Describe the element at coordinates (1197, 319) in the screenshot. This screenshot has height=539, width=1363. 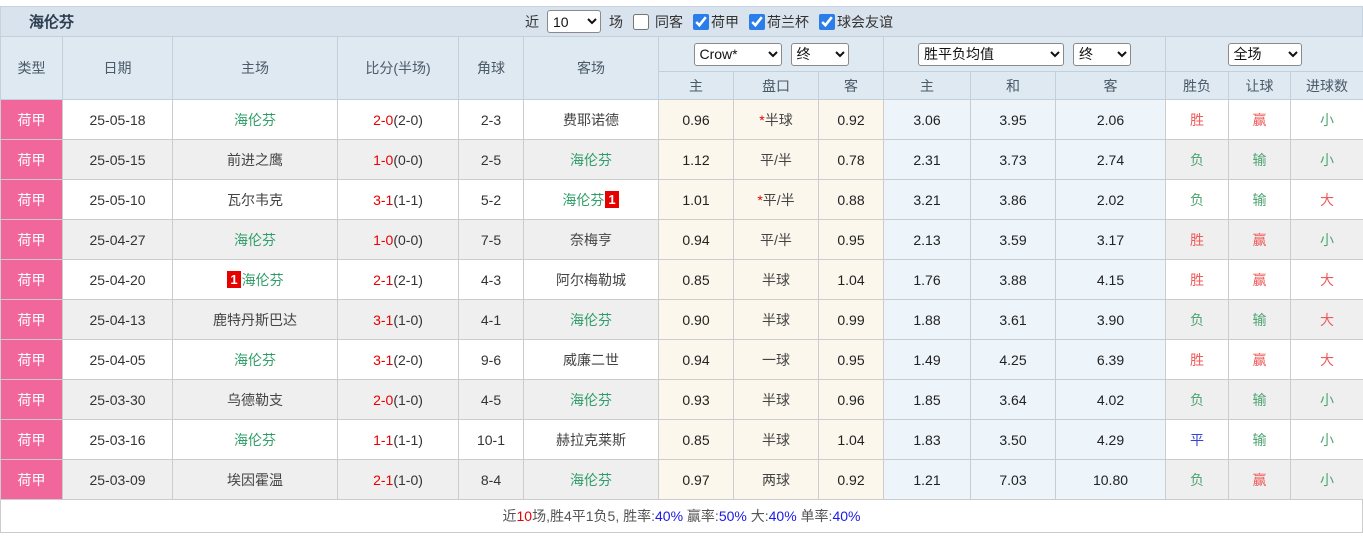
I see `result-cell: 负` at that location.